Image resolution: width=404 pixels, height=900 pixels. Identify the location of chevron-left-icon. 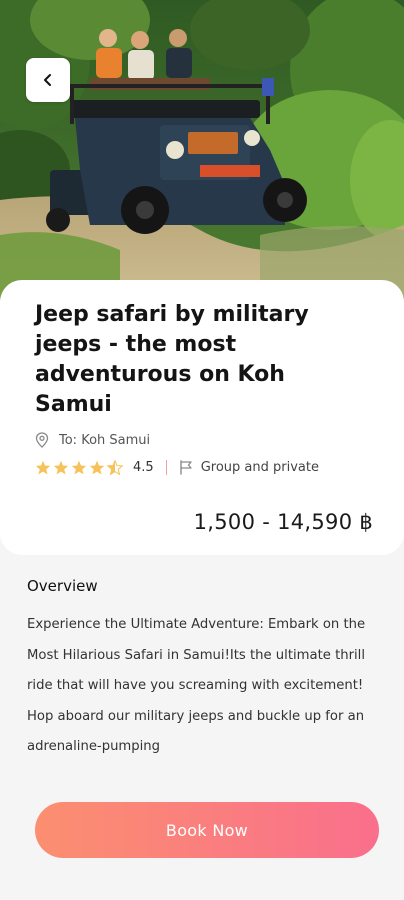
(47, 80).